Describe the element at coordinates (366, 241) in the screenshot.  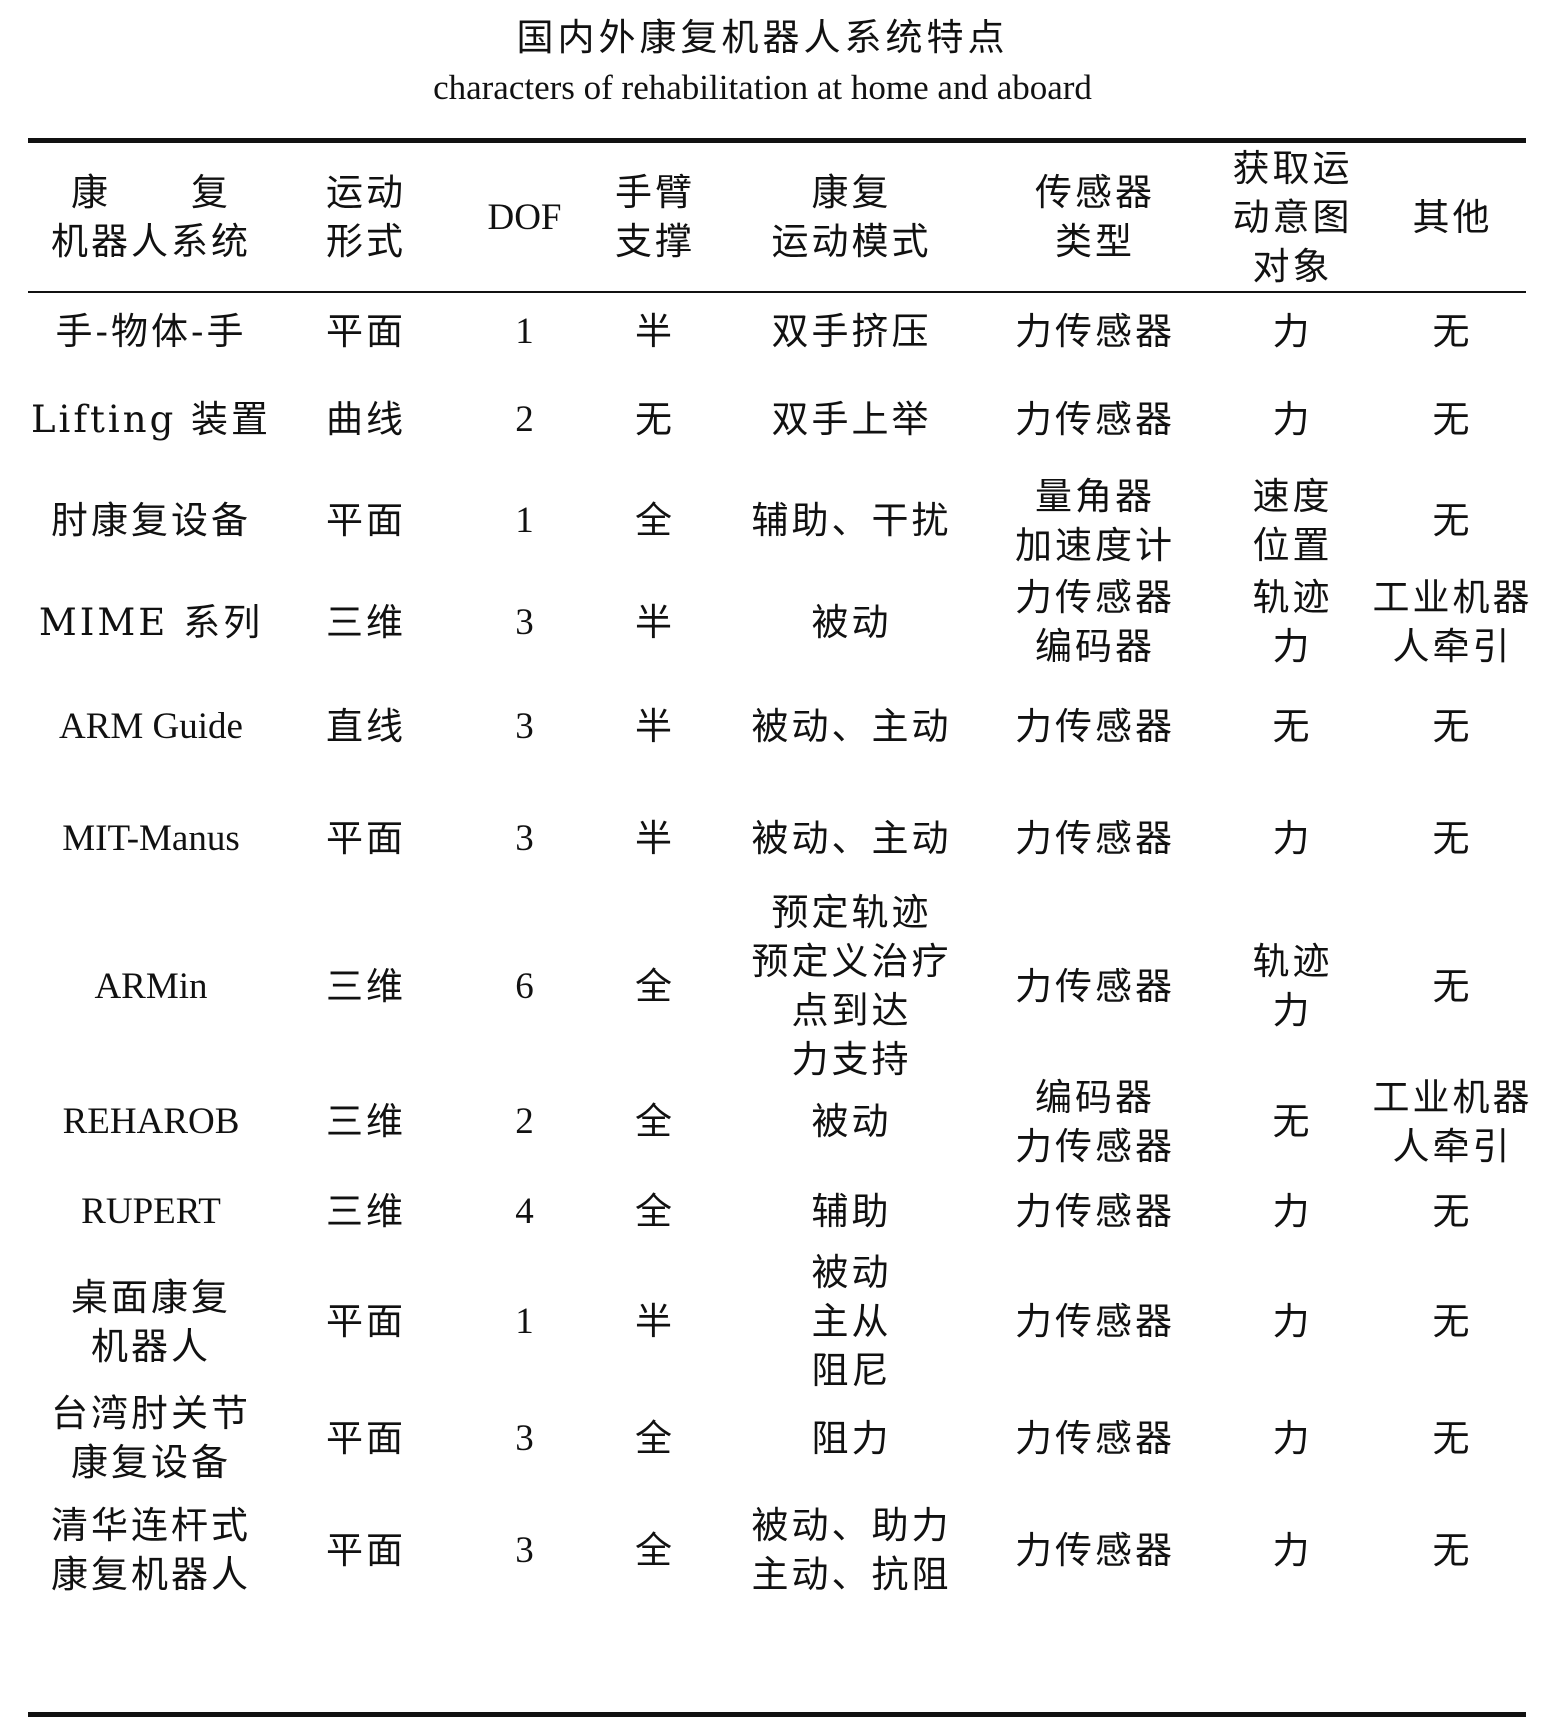
I see `cell-line: 形式` at that location.